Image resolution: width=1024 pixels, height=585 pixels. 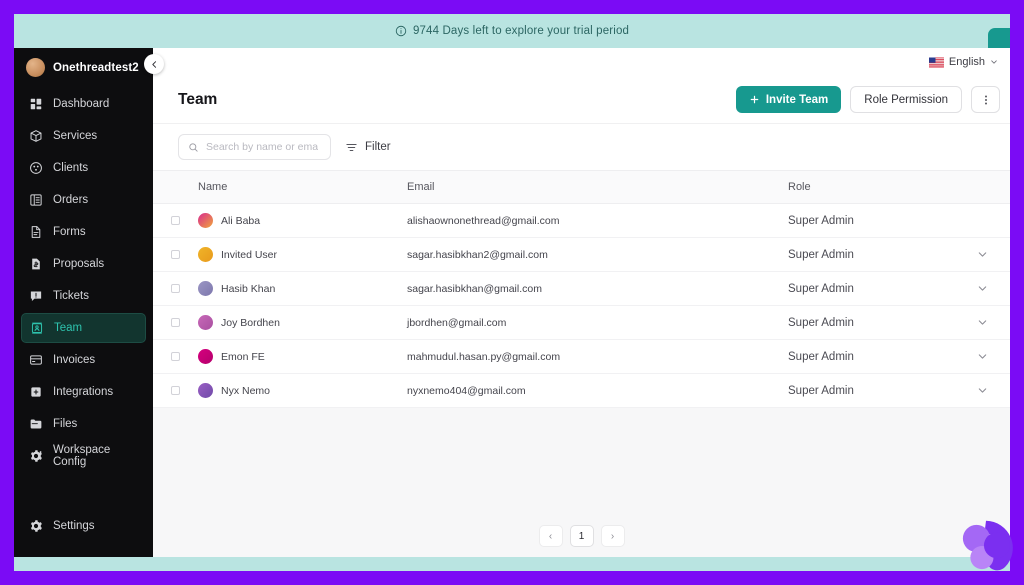 What do you see at coordinates (69, 232) in the screenshot?
I see `sidebar-item-label: Forms` at bounding box center [69, 232].